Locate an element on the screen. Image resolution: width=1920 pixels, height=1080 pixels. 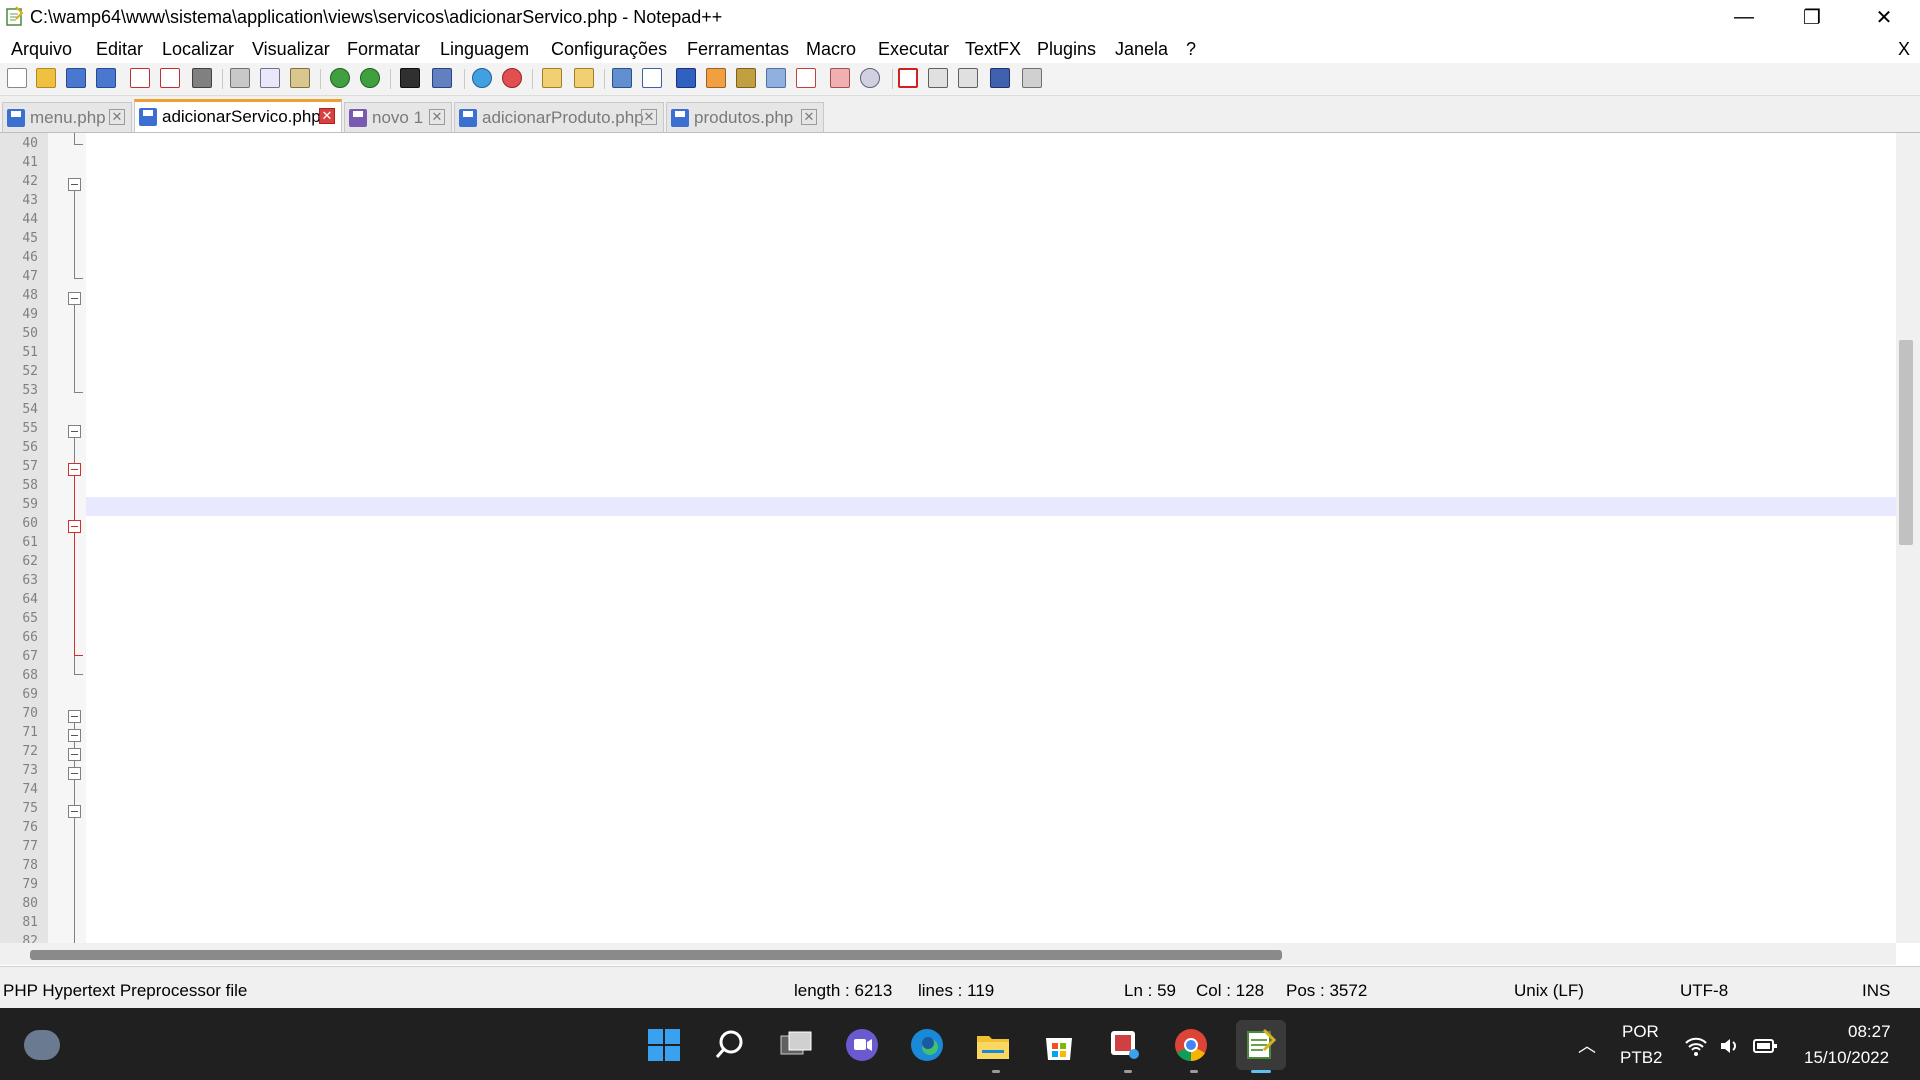
run-macro-multiple-icon is located at coordinates (1000, 78).